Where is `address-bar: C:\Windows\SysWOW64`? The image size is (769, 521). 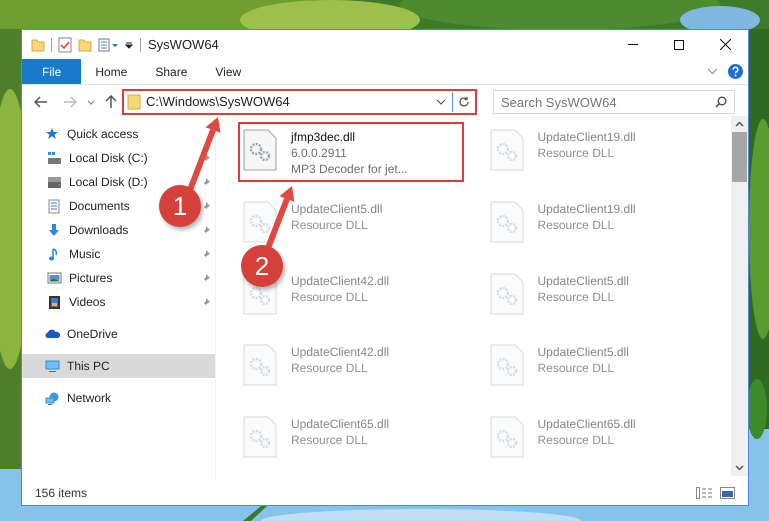
address-bar: C:\Windows\SysWOW64 is located at coordinates (299, 102).